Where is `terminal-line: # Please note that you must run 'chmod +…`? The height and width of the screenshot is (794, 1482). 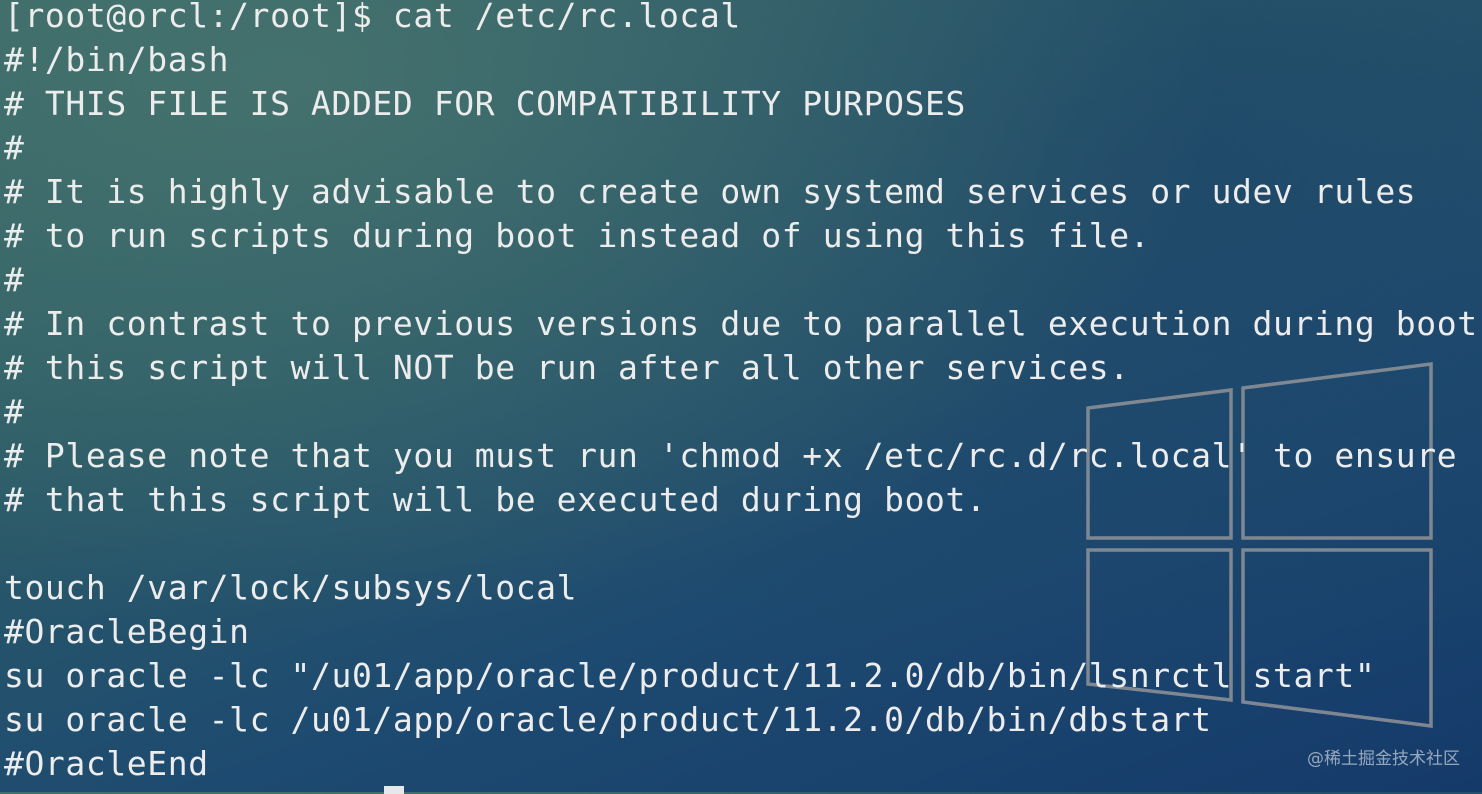
terminal-line: # Please note that you must run 'chmod +… is located at coordinates (731, 455).